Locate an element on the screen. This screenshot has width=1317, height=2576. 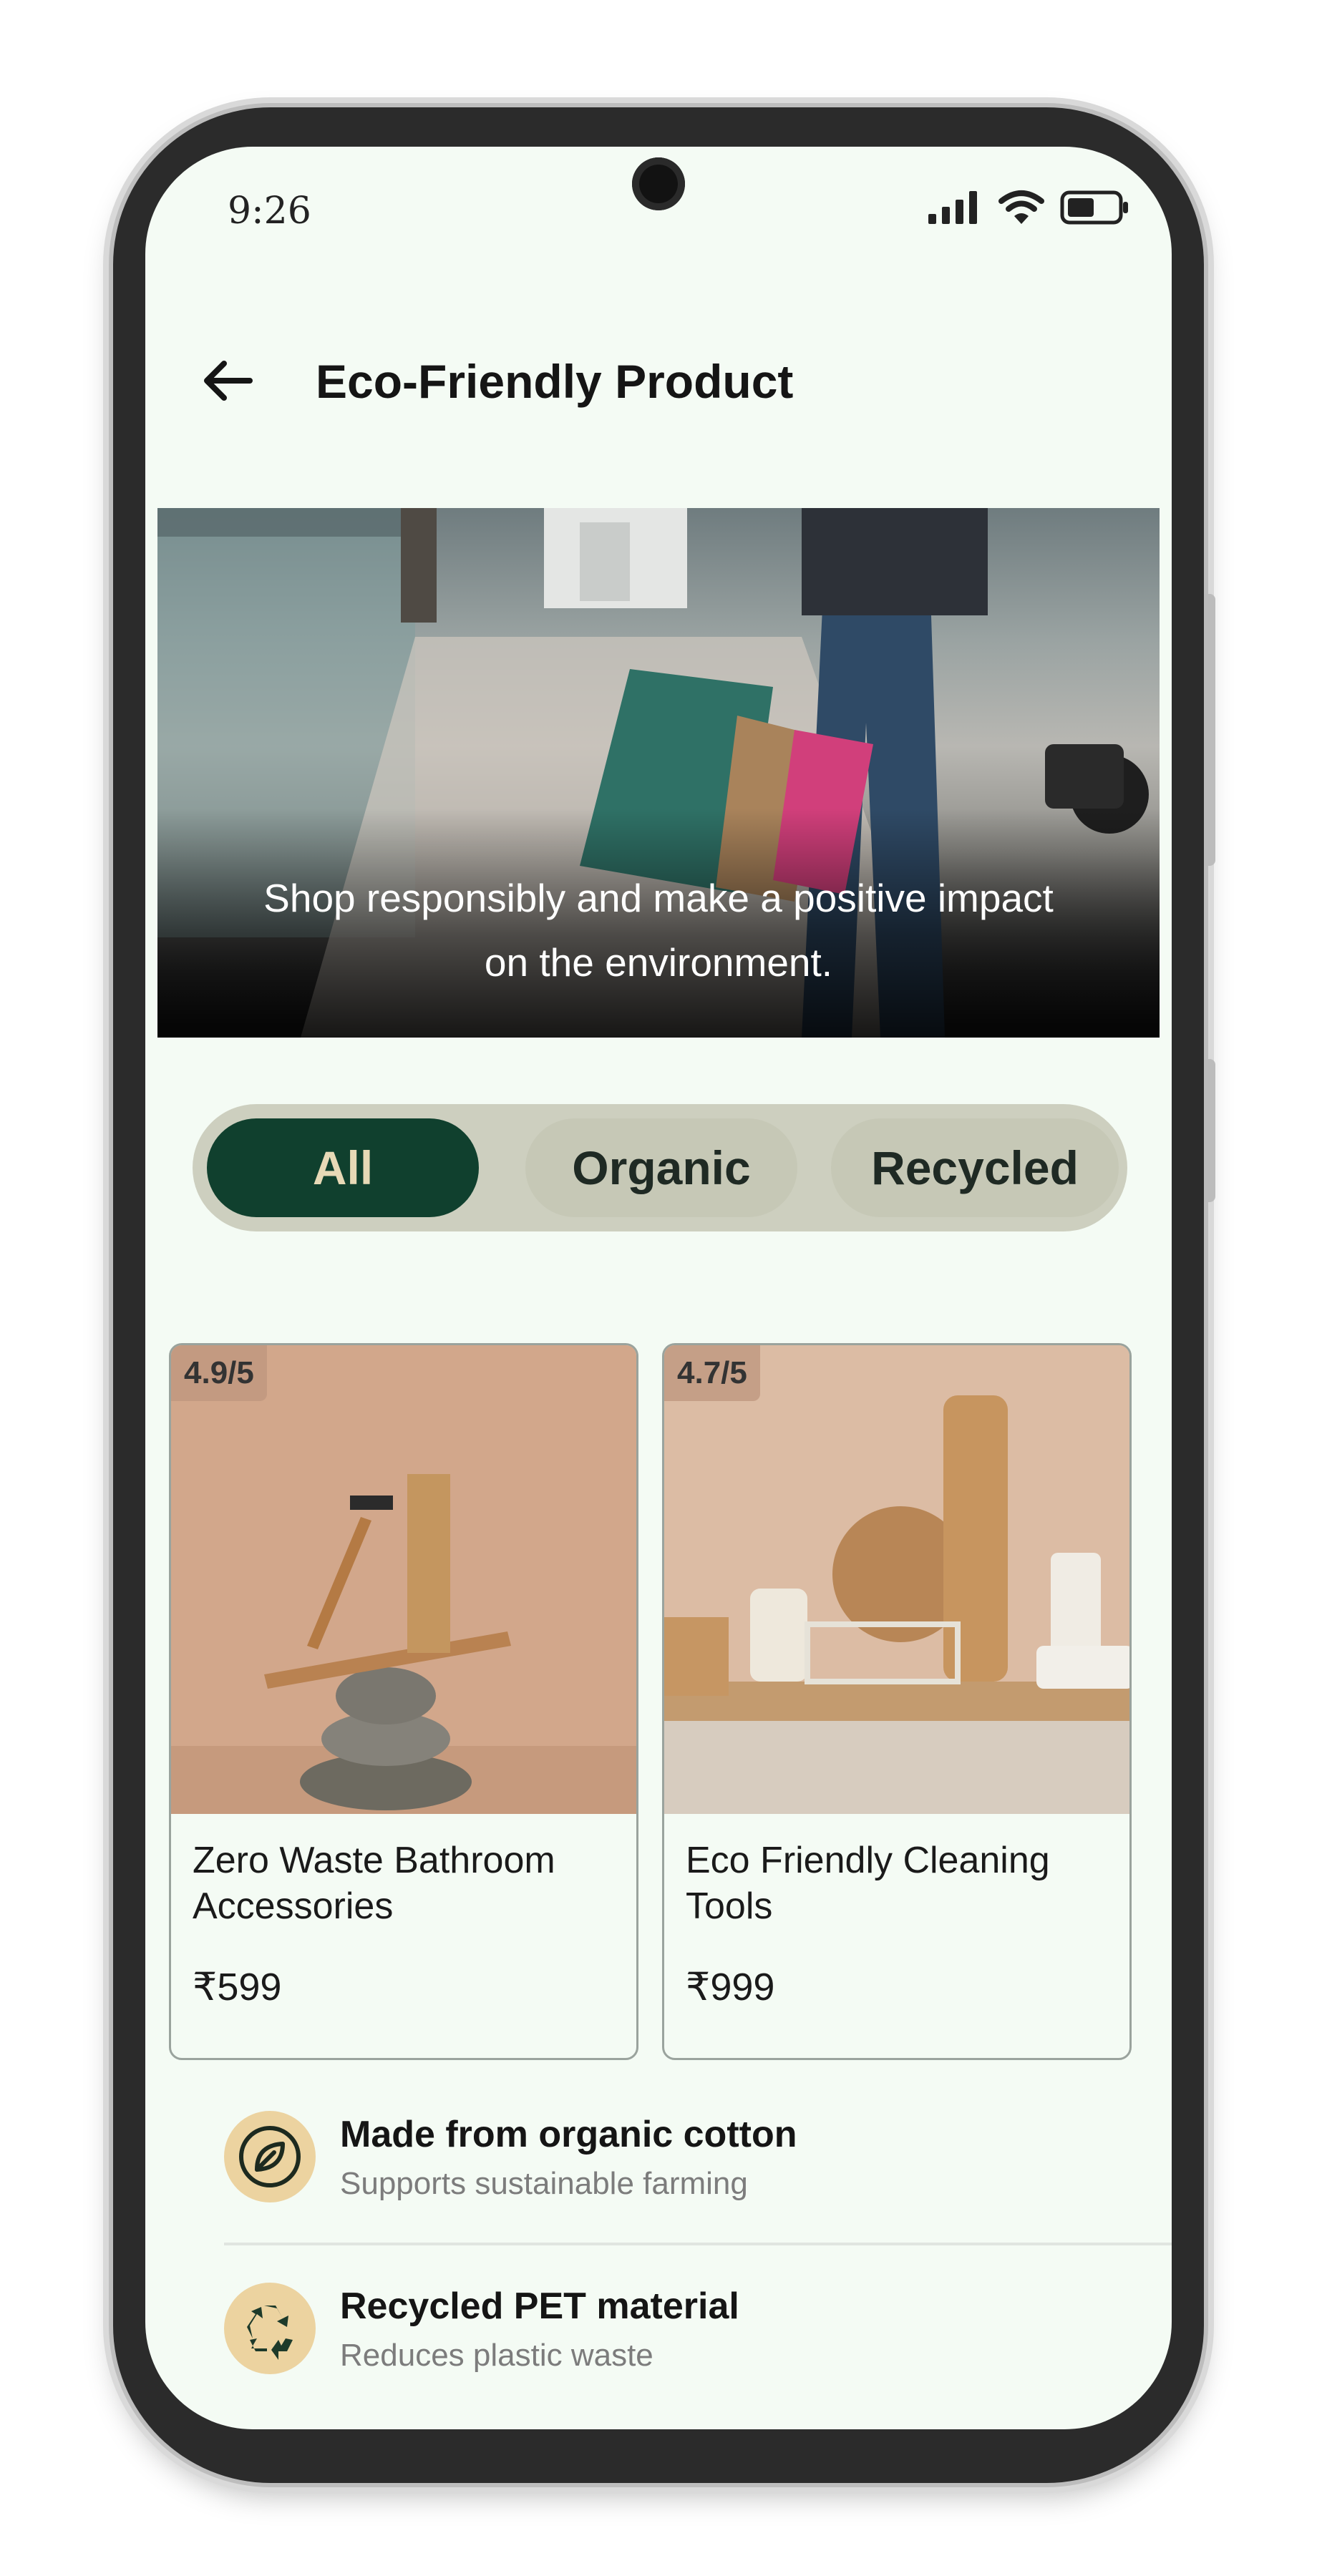
recycle-icon is located at coordinates (270, 2328).